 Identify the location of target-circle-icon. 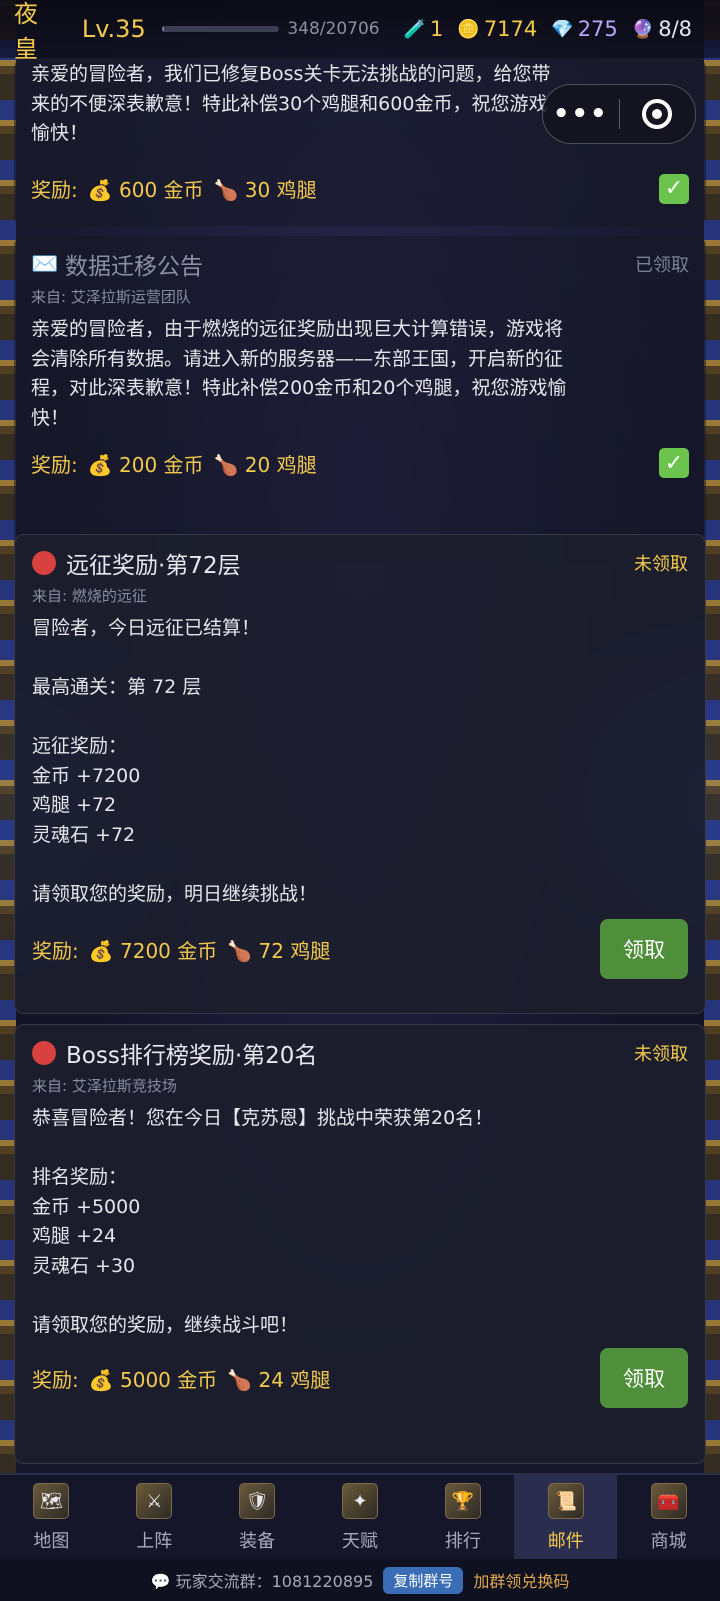
(657, 114).